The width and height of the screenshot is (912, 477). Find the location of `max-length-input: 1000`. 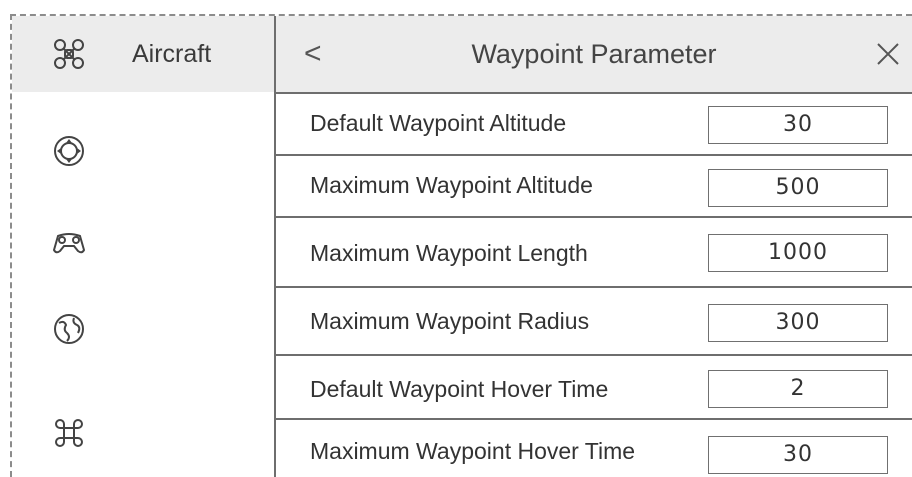

max-length-input: 1000 is located at coordinates (798, 253).